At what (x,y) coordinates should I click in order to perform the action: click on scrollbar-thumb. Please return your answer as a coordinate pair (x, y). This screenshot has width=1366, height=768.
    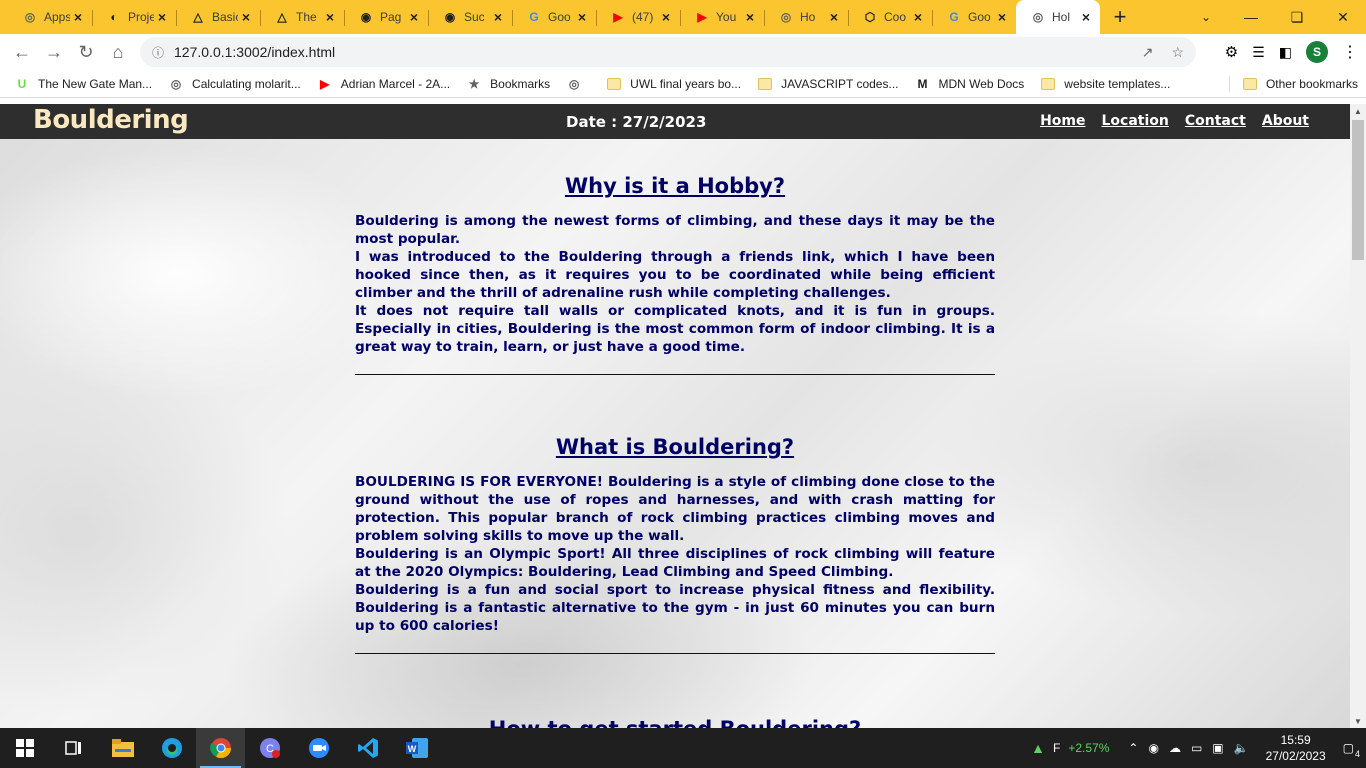
    Looking at the image, I should click on (1358, 190).